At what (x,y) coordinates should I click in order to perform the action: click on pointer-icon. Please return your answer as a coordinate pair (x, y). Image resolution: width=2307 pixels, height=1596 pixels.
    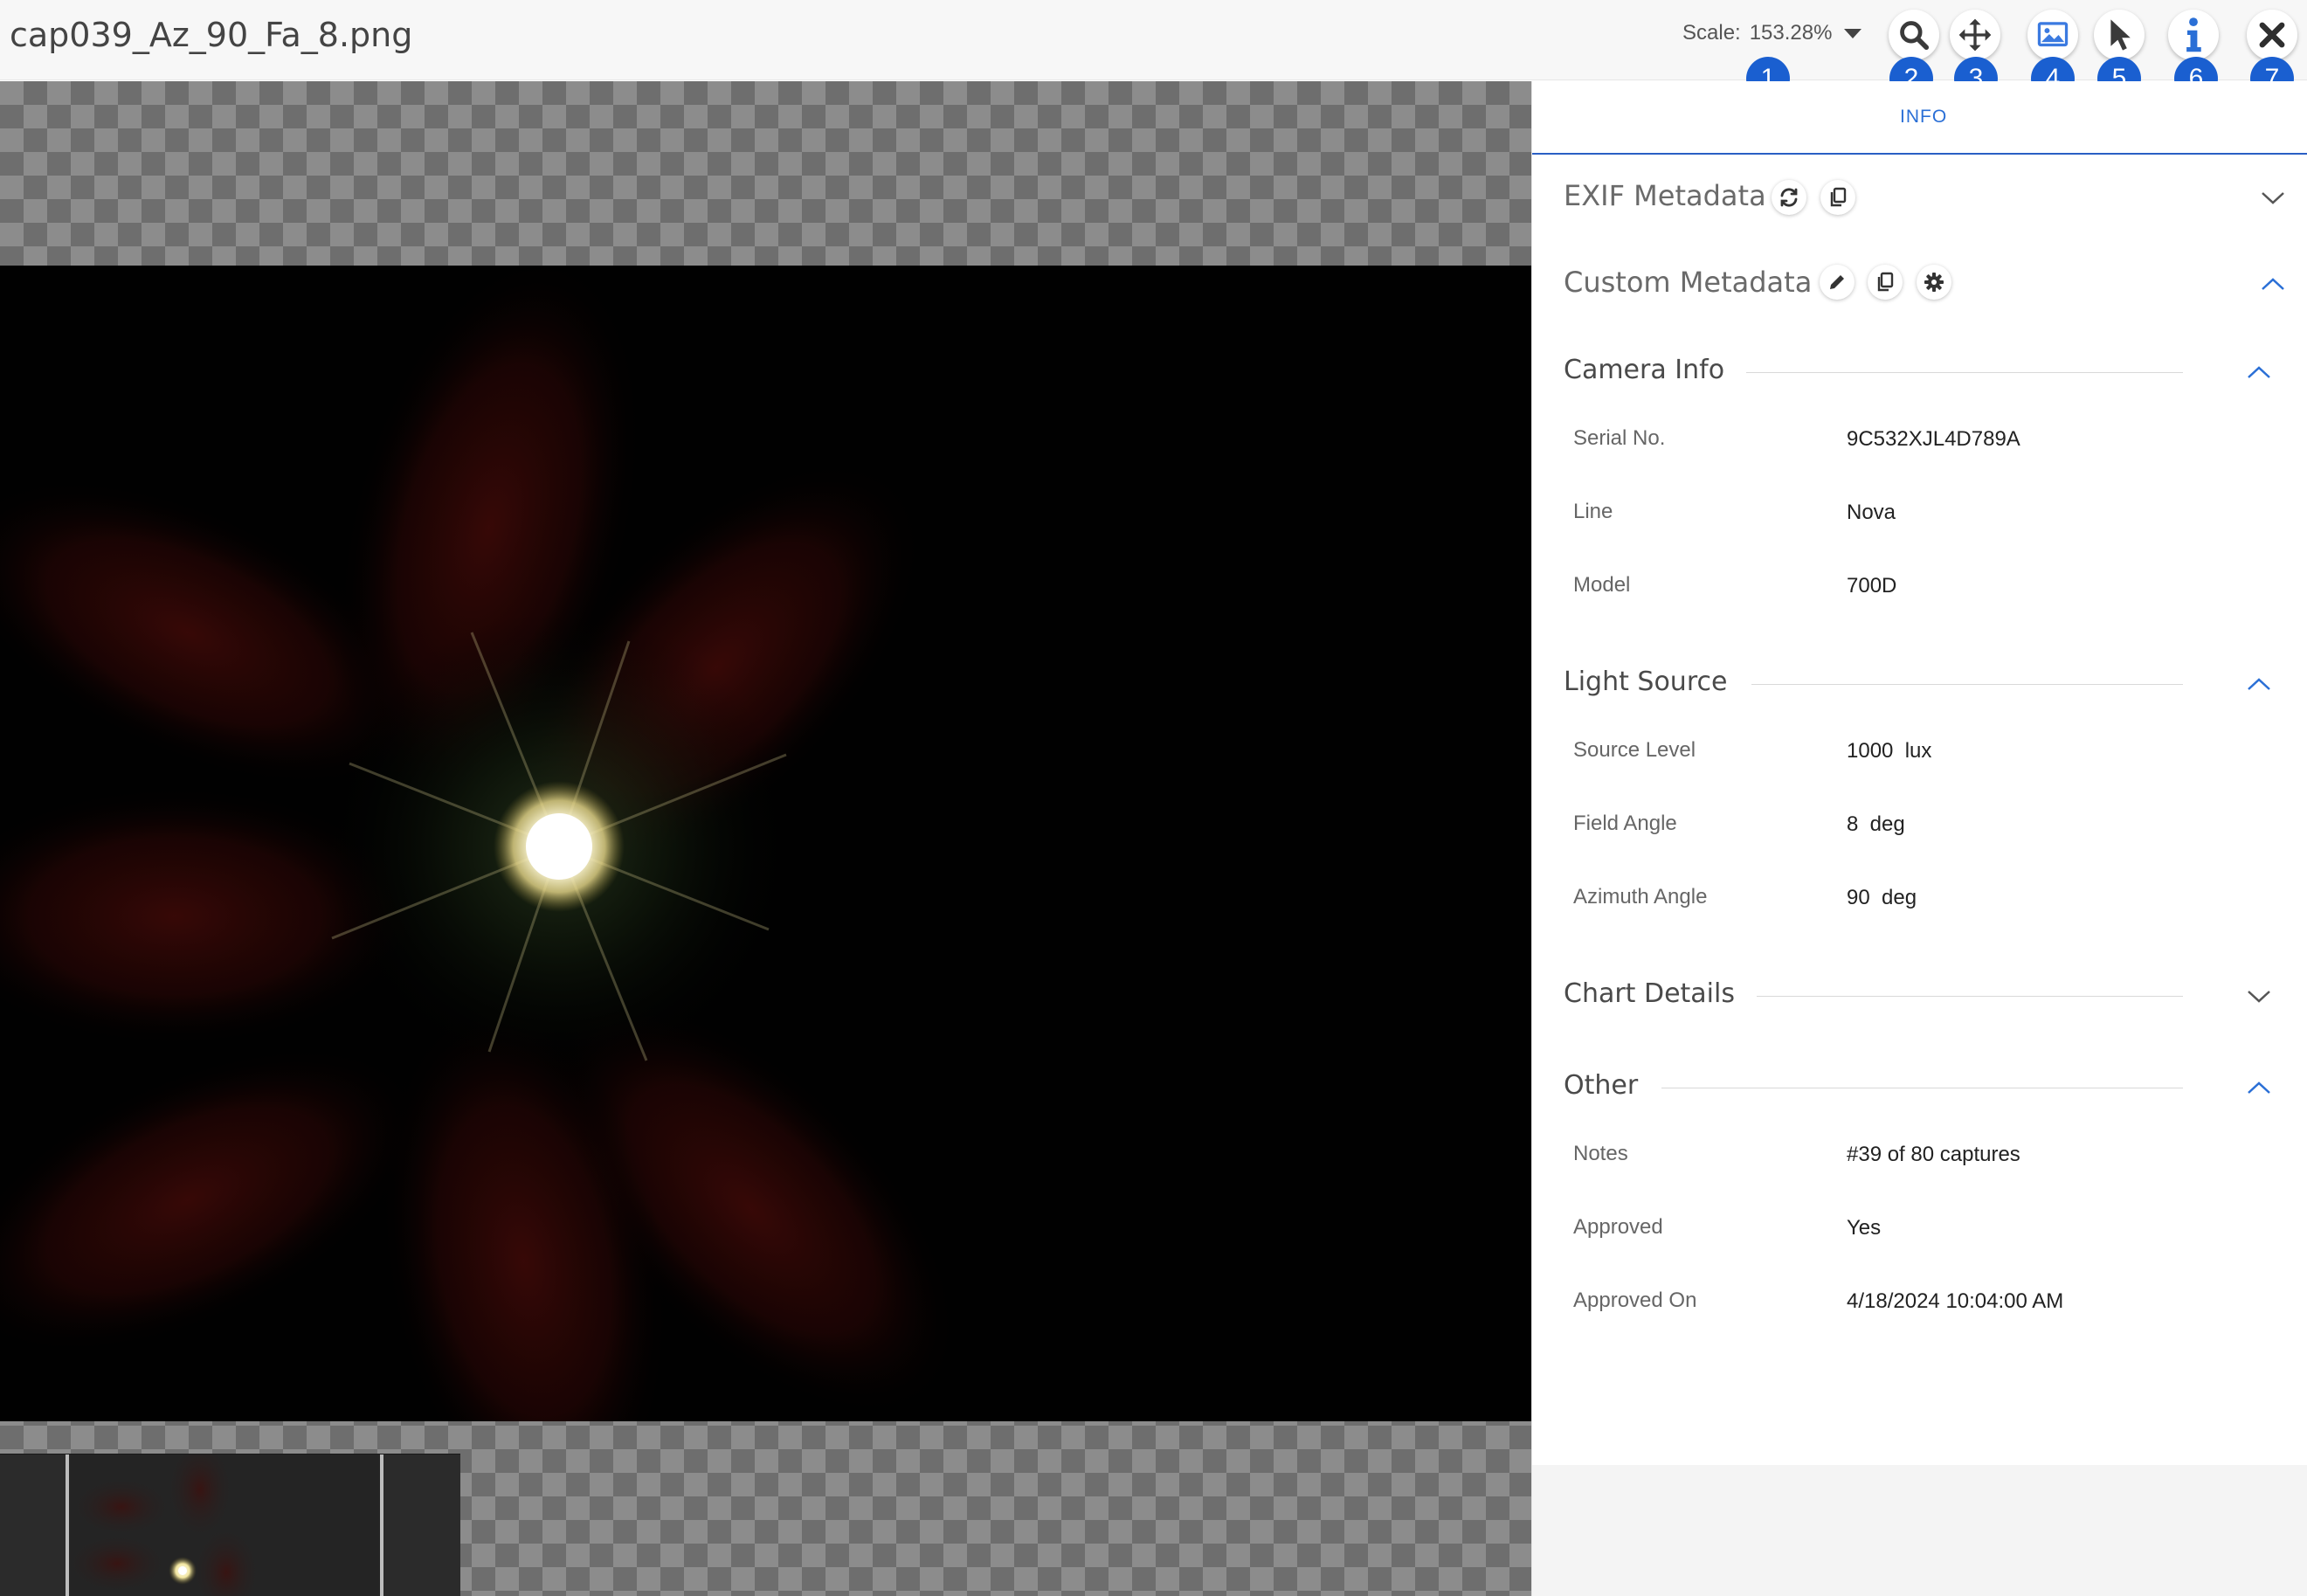
    Looking at the image, I should click on (2120, 35).